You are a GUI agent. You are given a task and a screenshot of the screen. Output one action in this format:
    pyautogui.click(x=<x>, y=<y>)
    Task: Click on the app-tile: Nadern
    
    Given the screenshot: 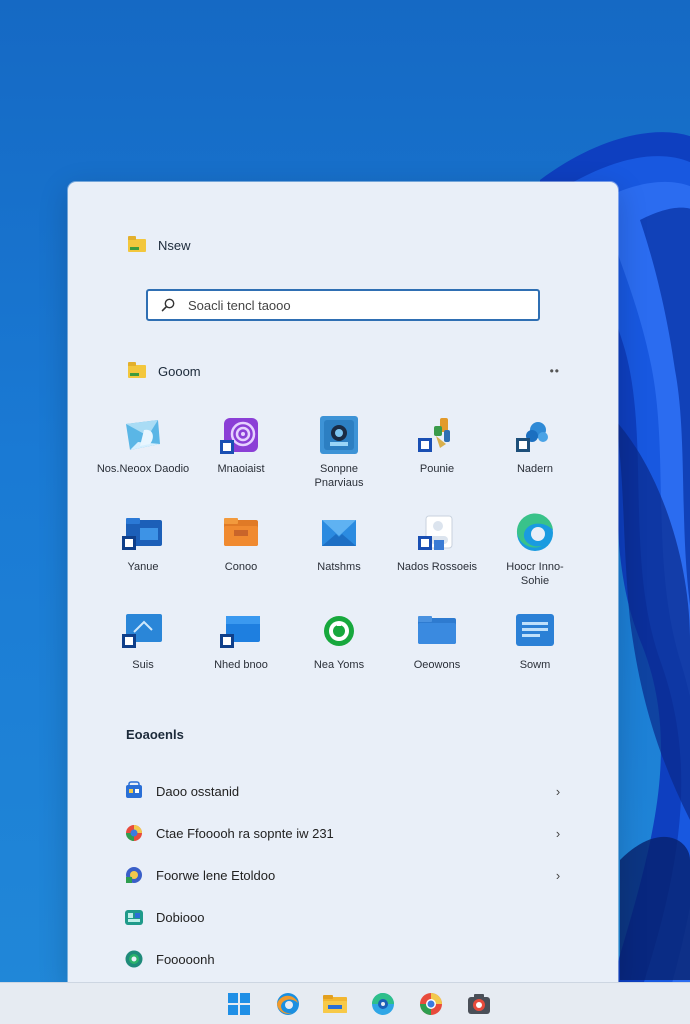 What is the action you would take?
    pyautogui.click(x=535, y=463)
    